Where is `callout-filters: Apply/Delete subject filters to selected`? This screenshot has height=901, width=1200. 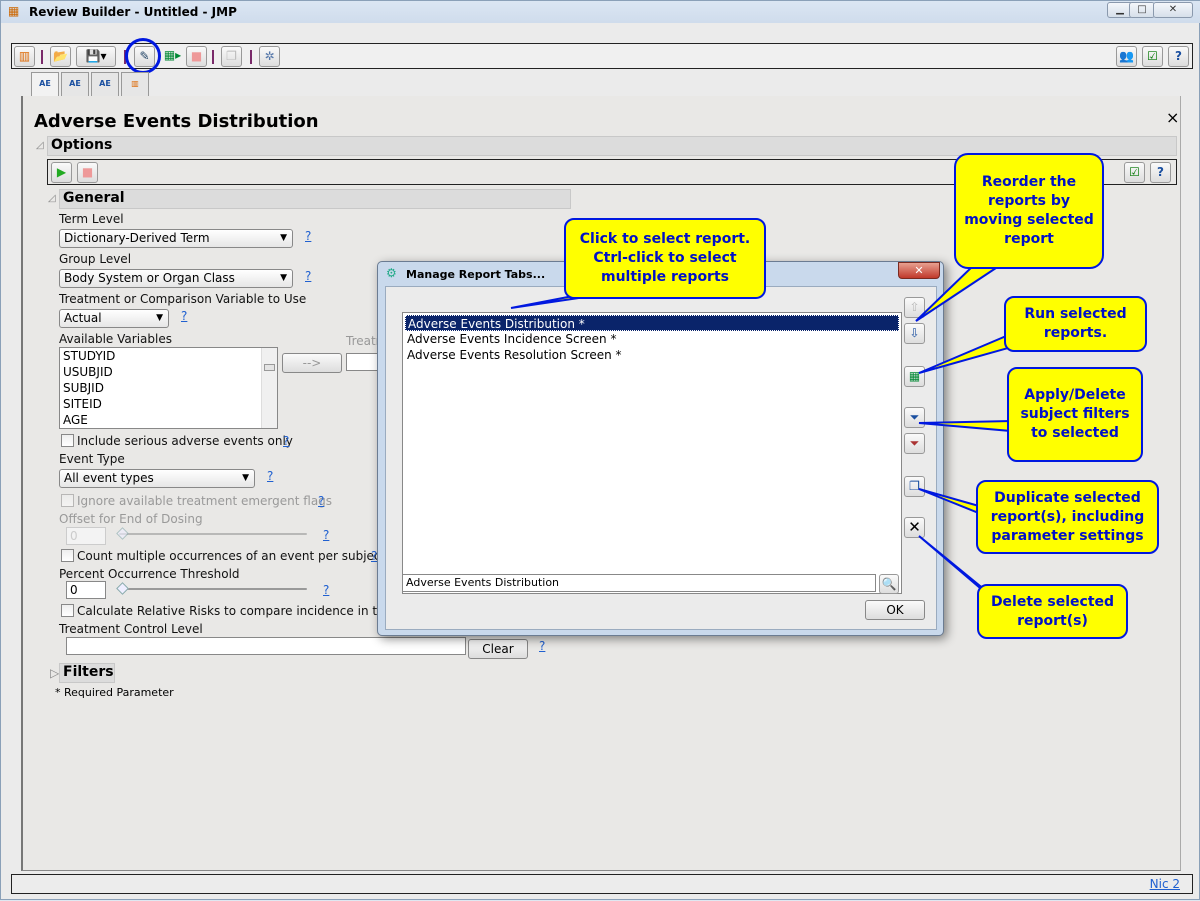
callout-filters: Apply/Delete subject filters to selected is located at coordinates (1075, 414).